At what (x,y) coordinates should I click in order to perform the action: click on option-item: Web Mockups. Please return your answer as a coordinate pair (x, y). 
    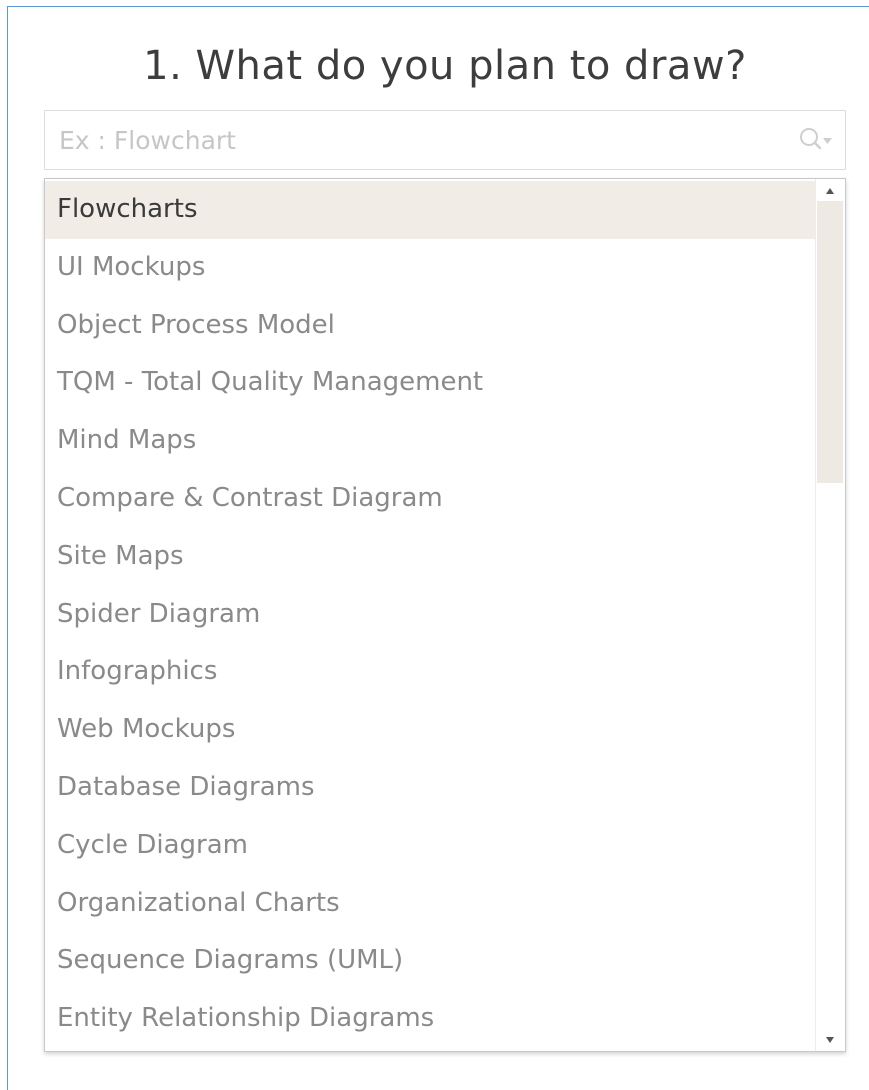
    Looking at the image, I should click on (430, 730).